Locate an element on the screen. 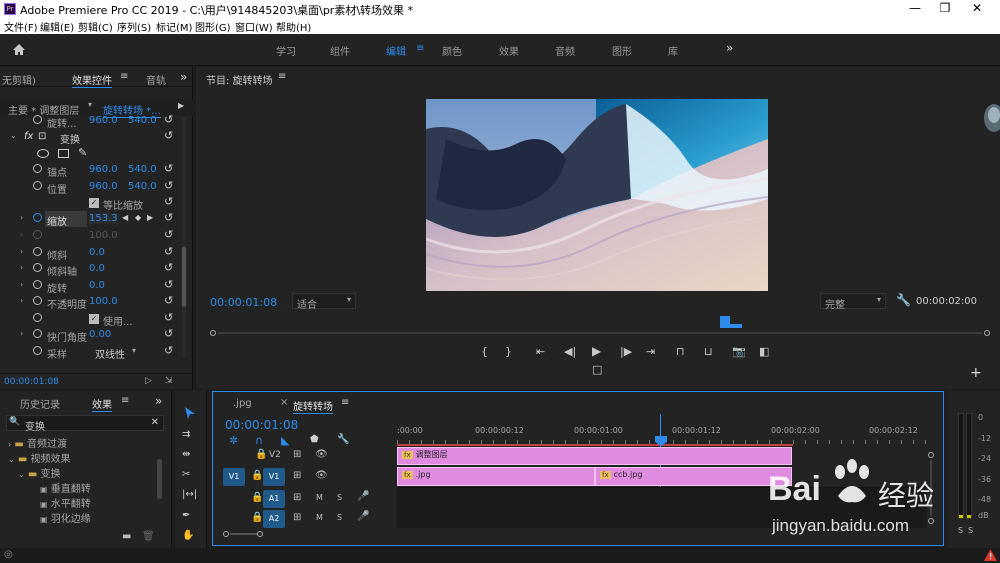 Image resolution: width=1000 pixels, height=563 pixels. tab-audio-mixer: 音轨 is located at coordinates (156, 79).